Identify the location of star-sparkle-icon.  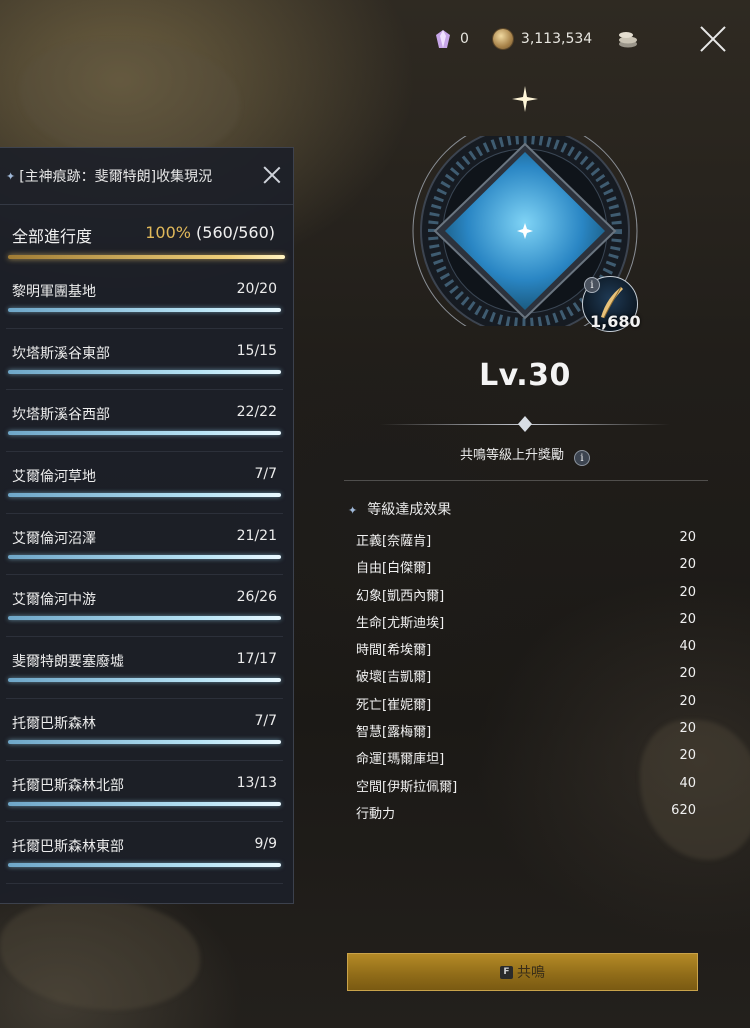
(525, 99).